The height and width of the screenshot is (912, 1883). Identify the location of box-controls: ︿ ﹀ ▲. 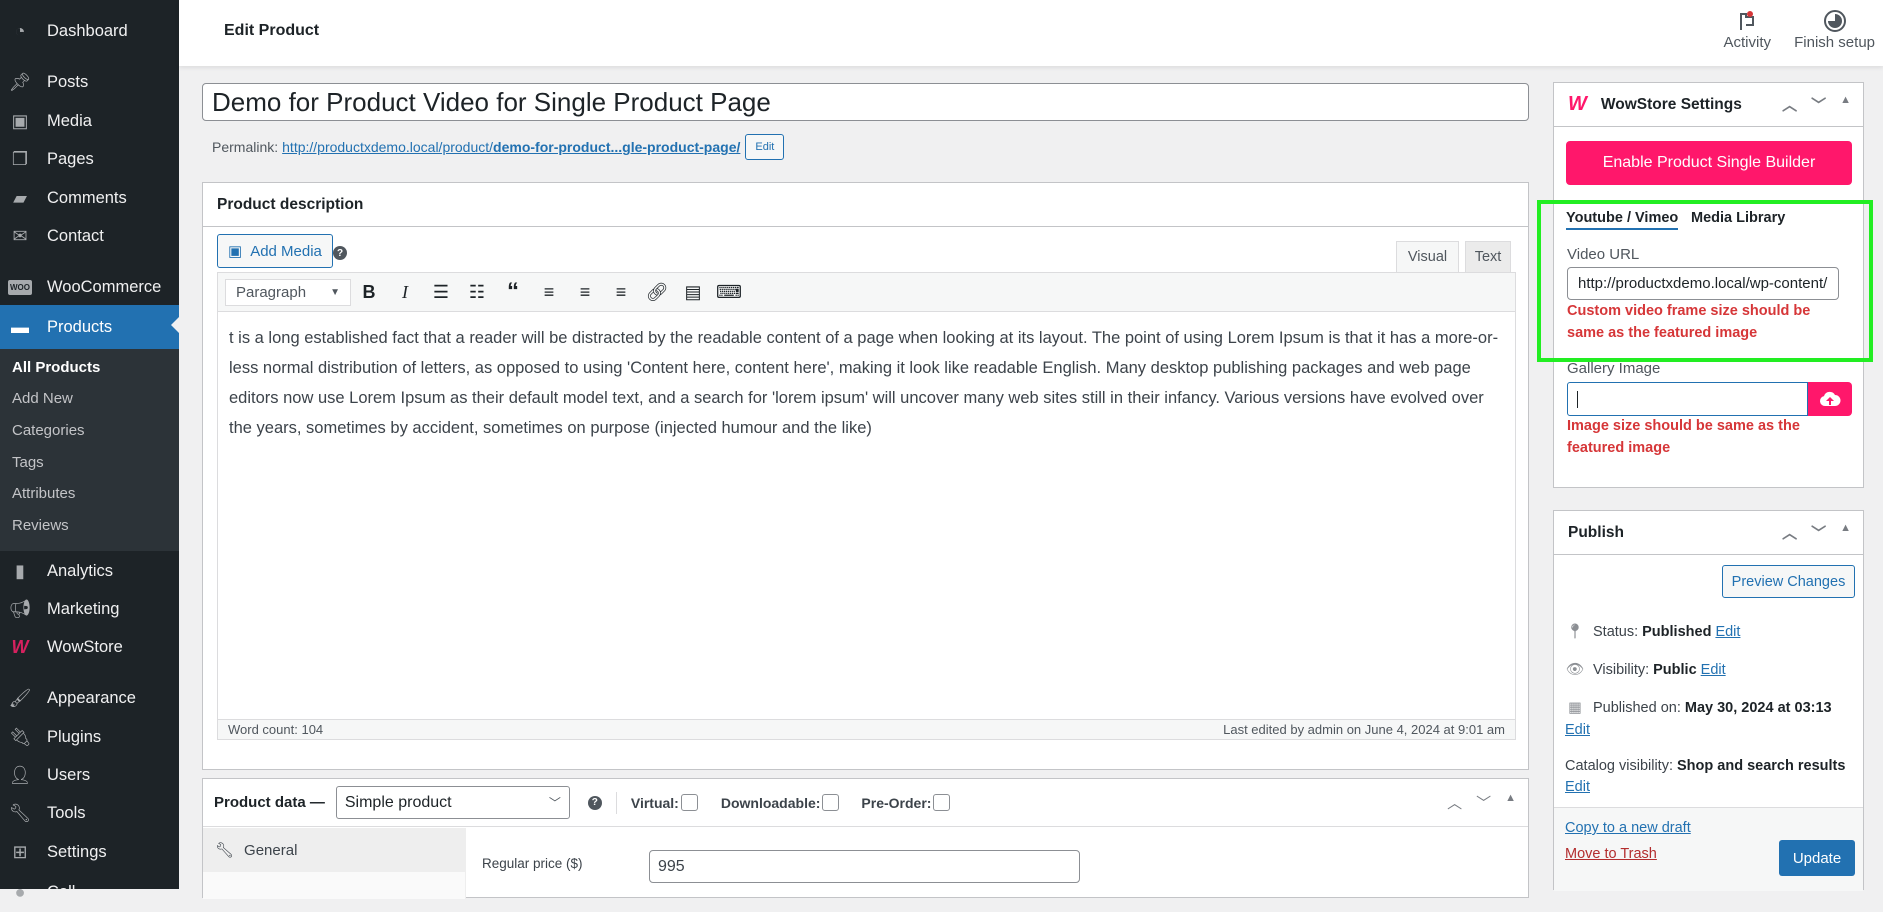
(1481, 802).